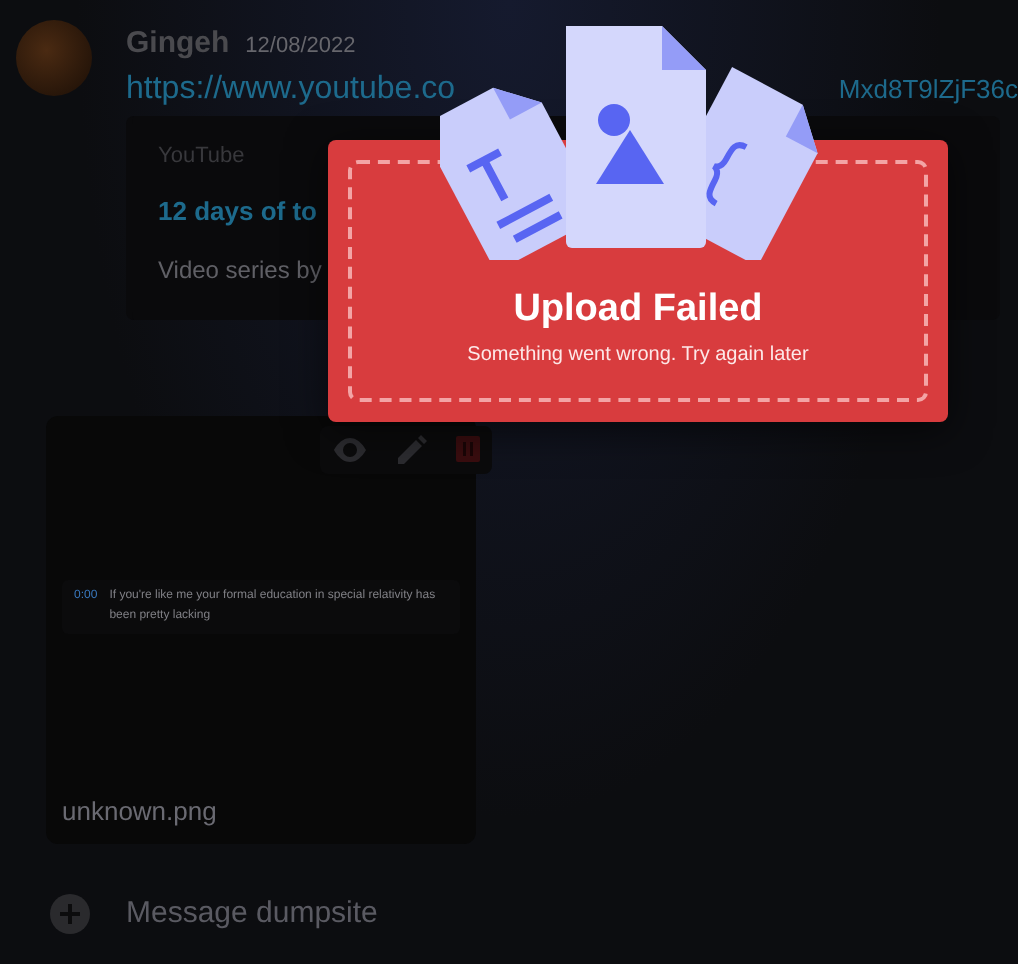 Image resolution: width=1018 pixels, height=964 pixels. I want to click on file-name: unknown.png, so click(140, 812).